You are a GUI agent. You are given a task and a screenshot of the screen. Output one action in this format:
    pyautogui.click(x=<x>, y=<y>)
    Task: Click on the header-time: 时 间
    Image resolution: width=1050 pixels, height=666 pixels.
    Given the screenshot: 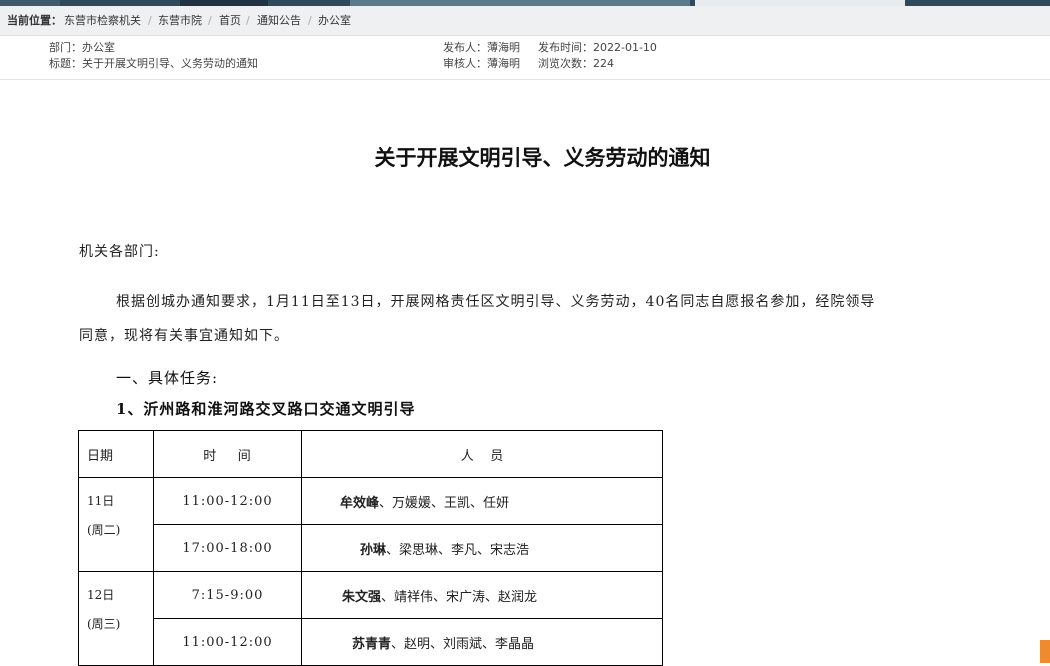 What is the action you would take?
    pyautogui.click(x=227, y=454)
    